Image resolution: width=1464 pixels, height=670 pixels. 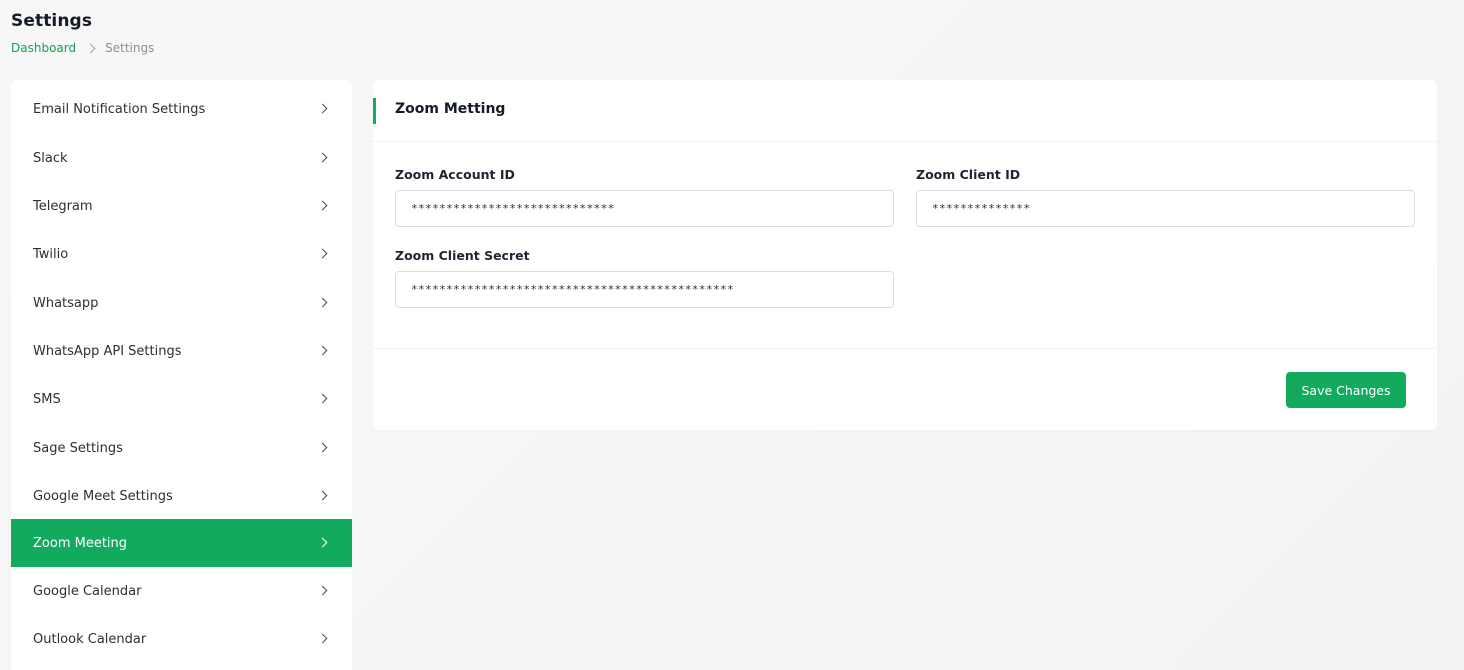 I want to click on zoom-client-secret-label: Zoom Client Secret, so click(x=462, y=255).